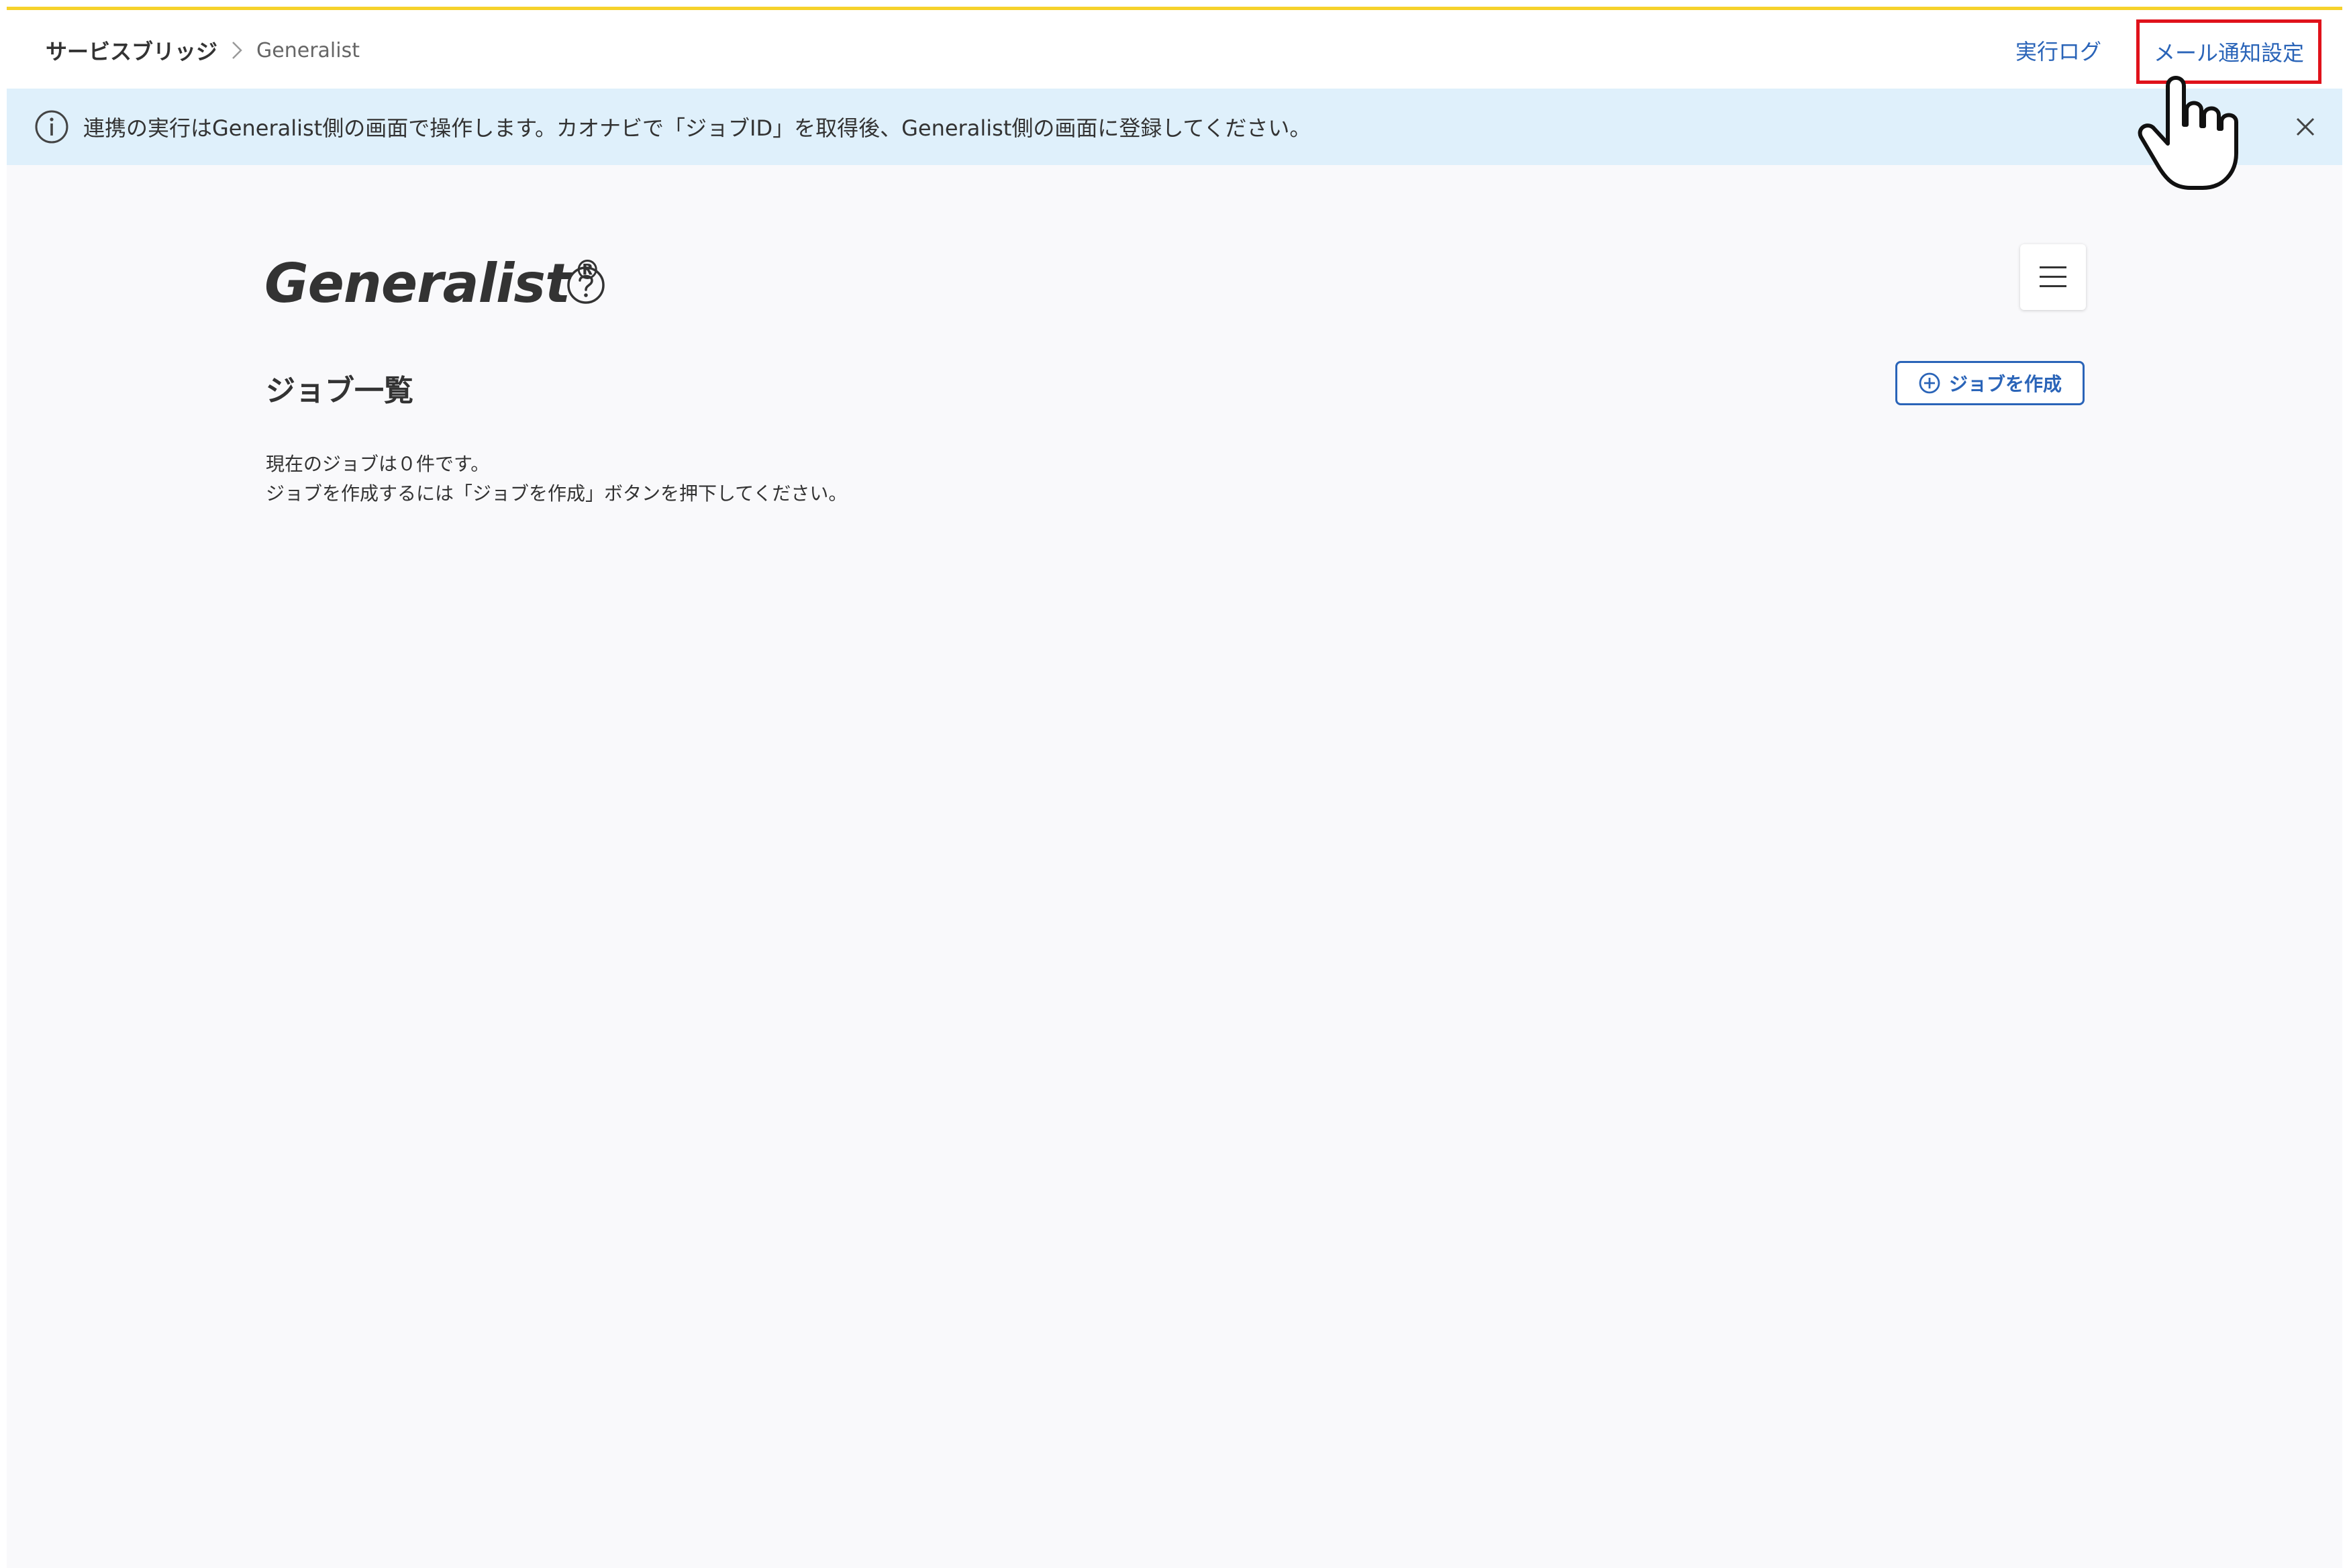 This screenshot has width=2349, height=1568. I want to click on close-icon, so click(2305, 127).